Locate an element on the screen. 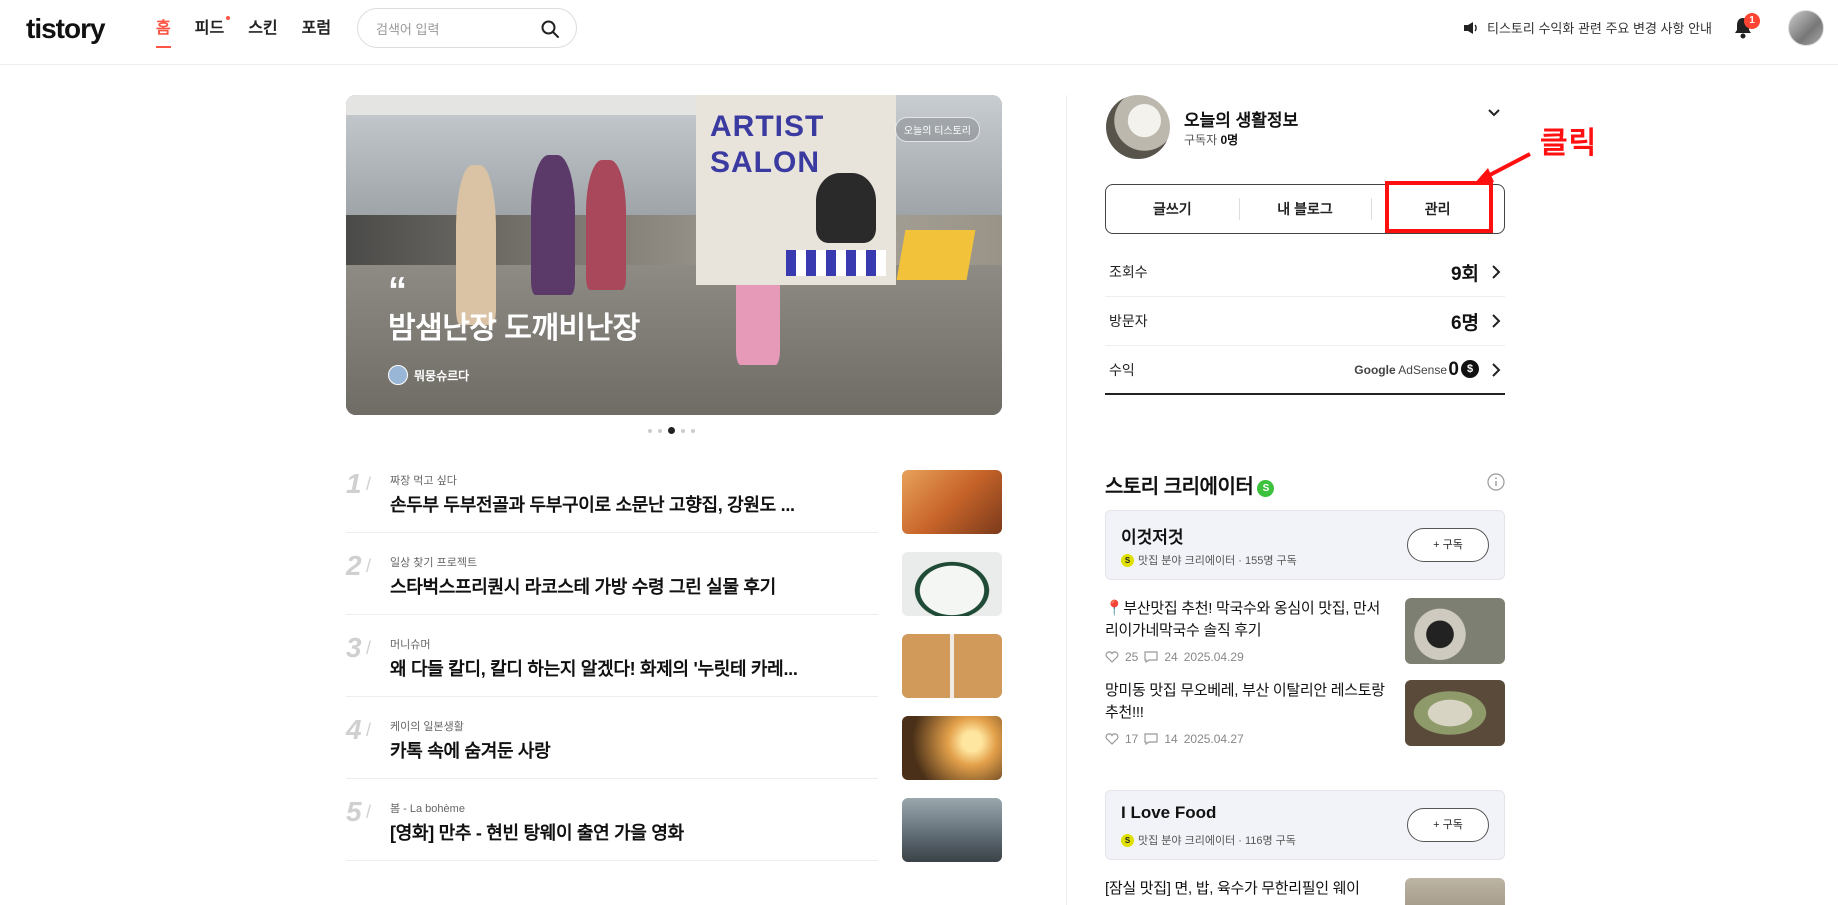 The image size is (1838, 905). subscriber-label: 구독자 is located at coordinates (1201, 140).